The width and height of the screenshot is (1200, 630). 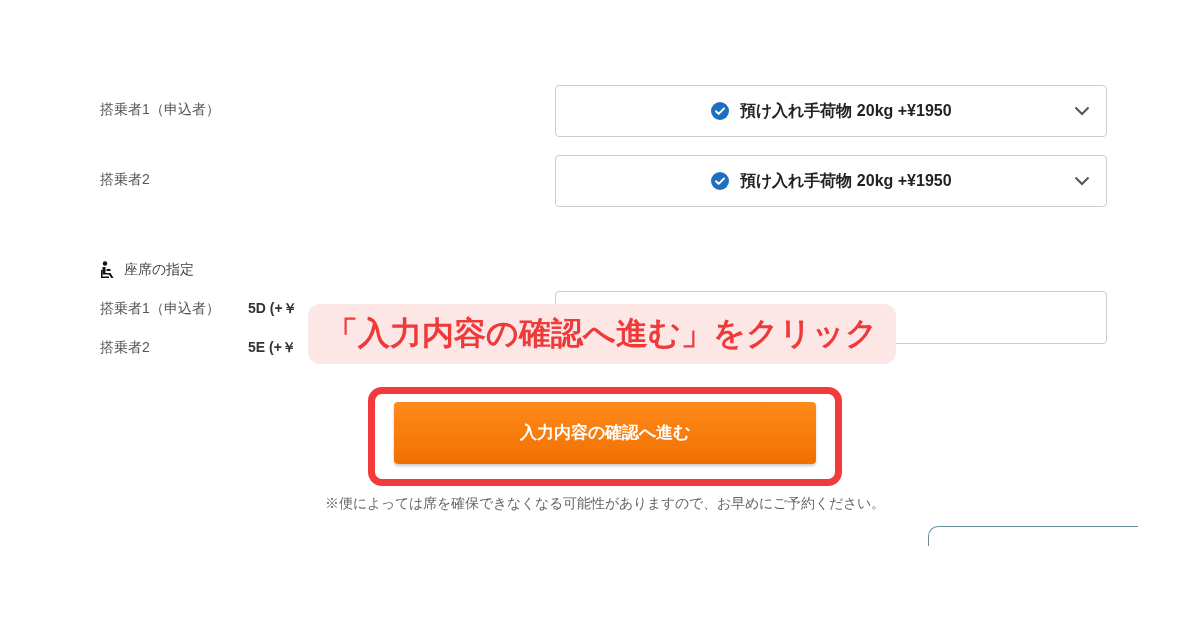 I want to click on seat-value: 5D (+￥, so click(x=272, y=308).